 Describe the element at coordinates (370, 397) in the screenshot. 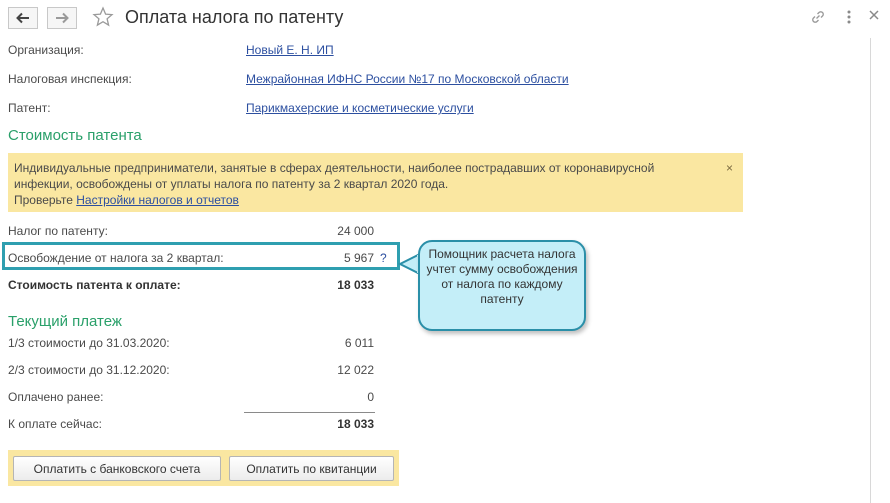

I see `paid-value: 0` at that location.